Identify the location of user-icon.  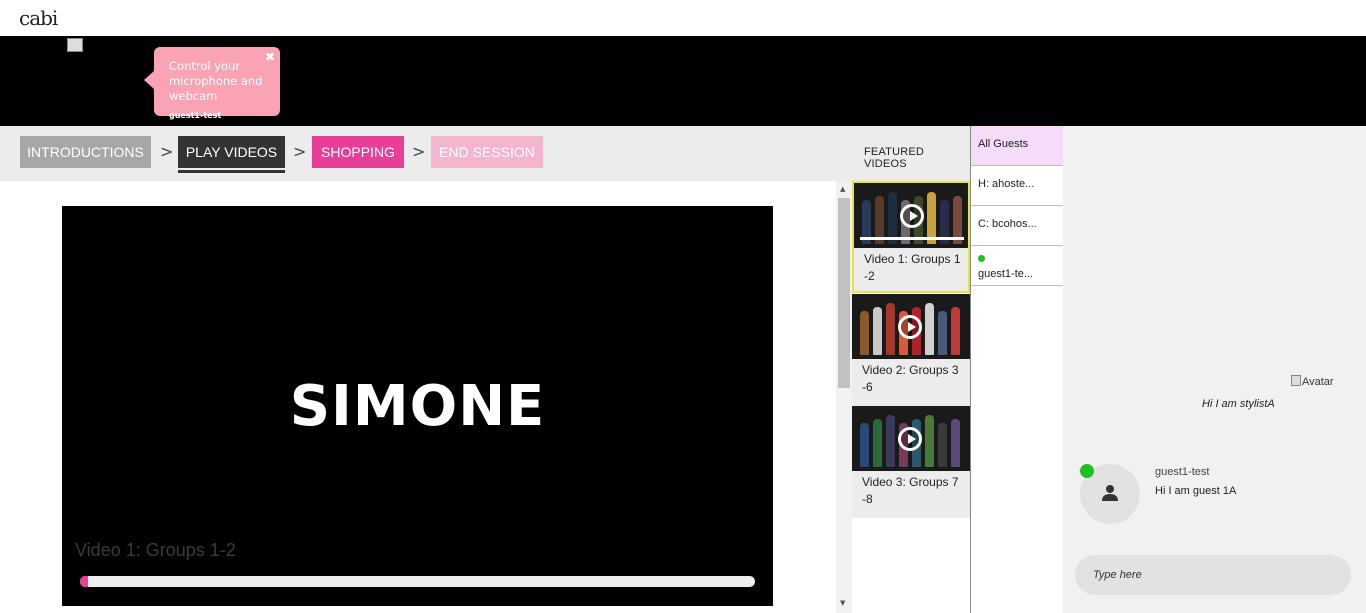
(1110, 493).